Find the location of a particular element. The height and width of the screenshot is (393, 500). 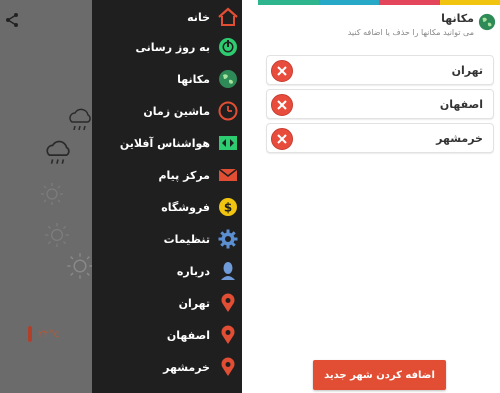

drawer-item-city-isfahan: اصفهان is located at coordinates (167, 335).